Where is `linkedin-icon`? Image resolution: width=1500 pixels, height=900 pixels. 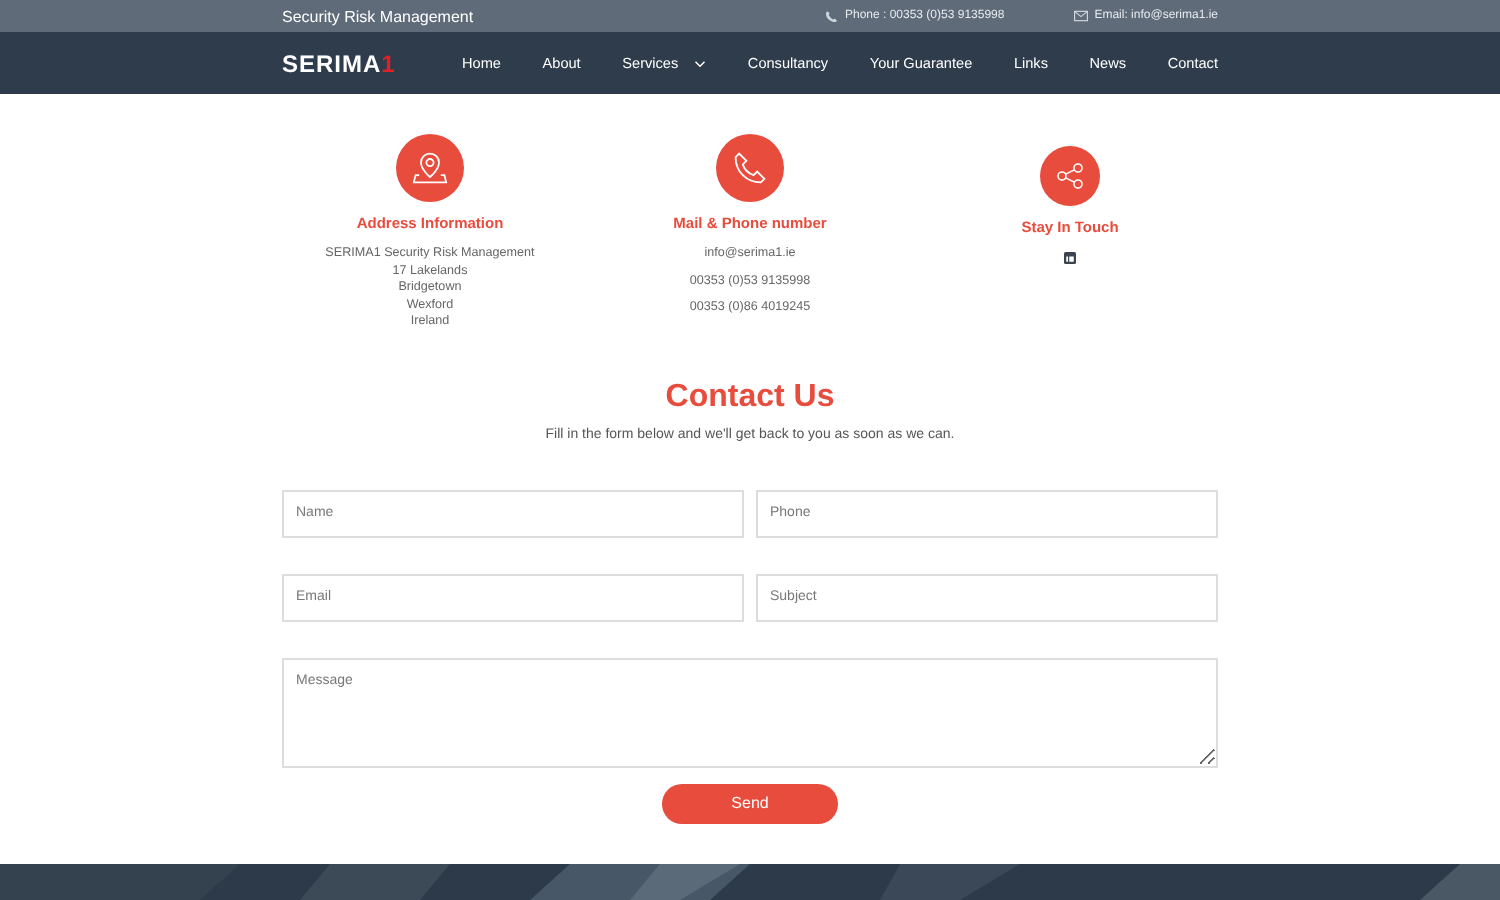
linkedin-icon is located at coordinates (1070, 258).